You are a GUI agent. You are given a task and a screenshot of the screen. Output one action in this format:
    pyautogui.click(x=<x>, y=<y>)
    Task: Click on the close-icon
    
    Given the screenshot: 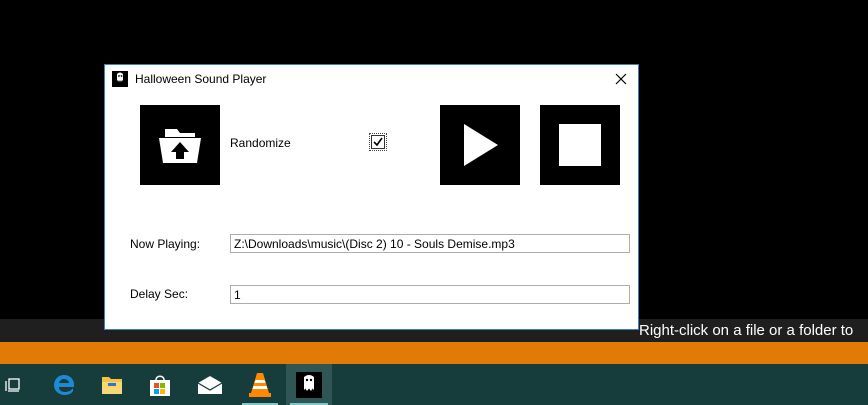 What is the action you would take?
    pyautogui.click(x=621, y=79)
    